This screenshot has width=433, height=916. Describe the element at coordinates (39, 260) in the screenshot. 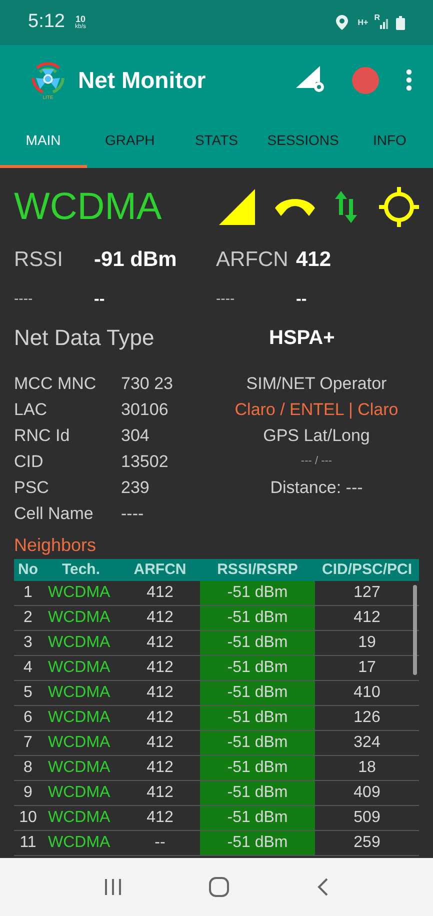

I see `reading-label: RSSI` at that location.